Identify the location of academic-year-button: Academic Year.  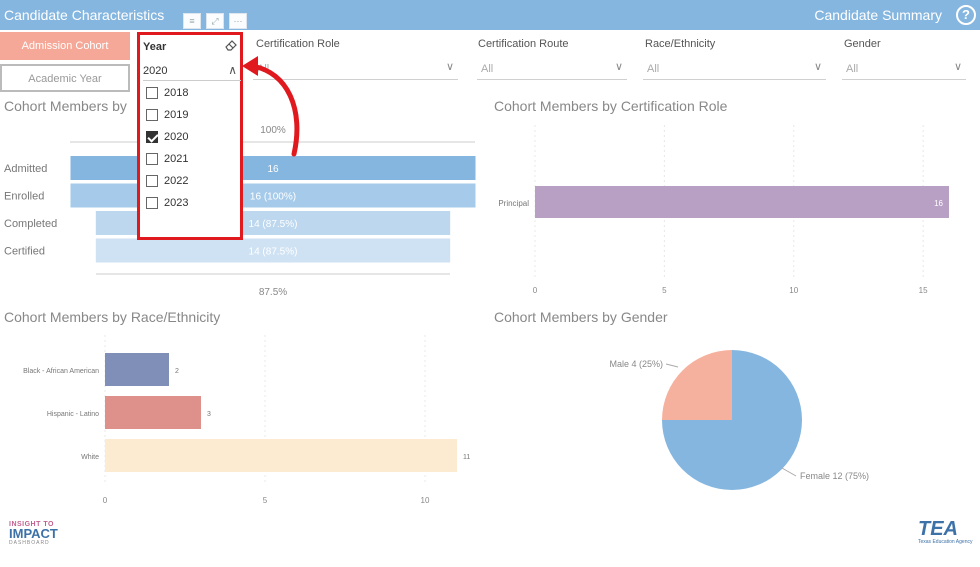
(65, 78).